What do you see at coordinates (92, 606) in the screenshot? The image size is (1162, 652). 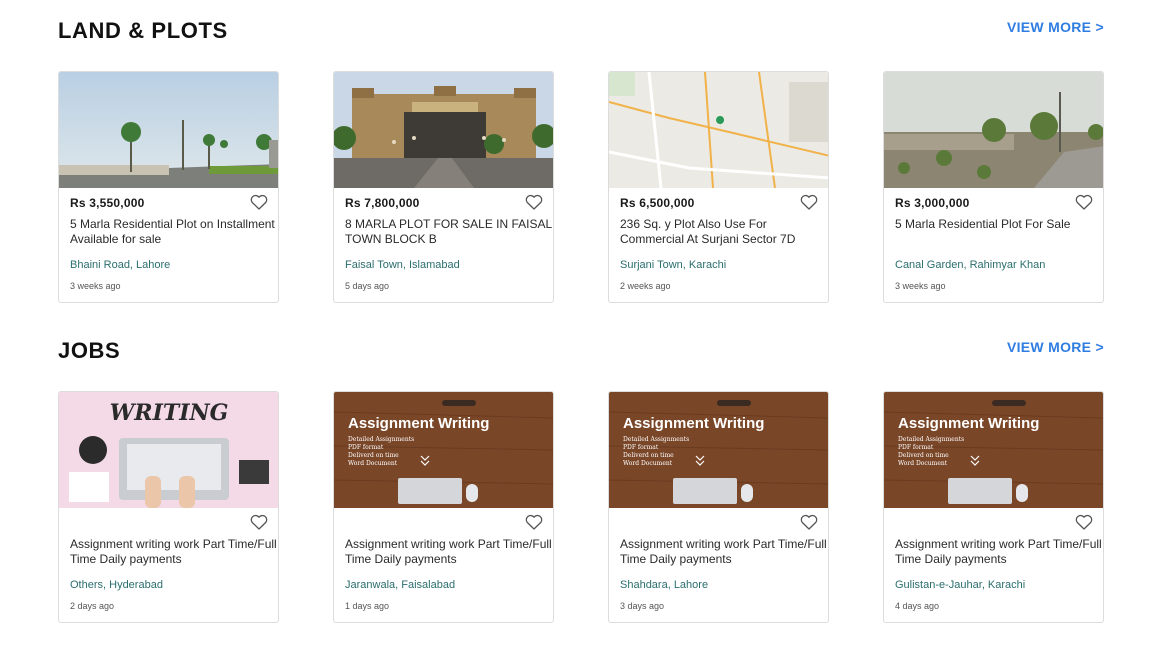 I see `listing-time: 2 days ago` at bounding box center [92, 606].